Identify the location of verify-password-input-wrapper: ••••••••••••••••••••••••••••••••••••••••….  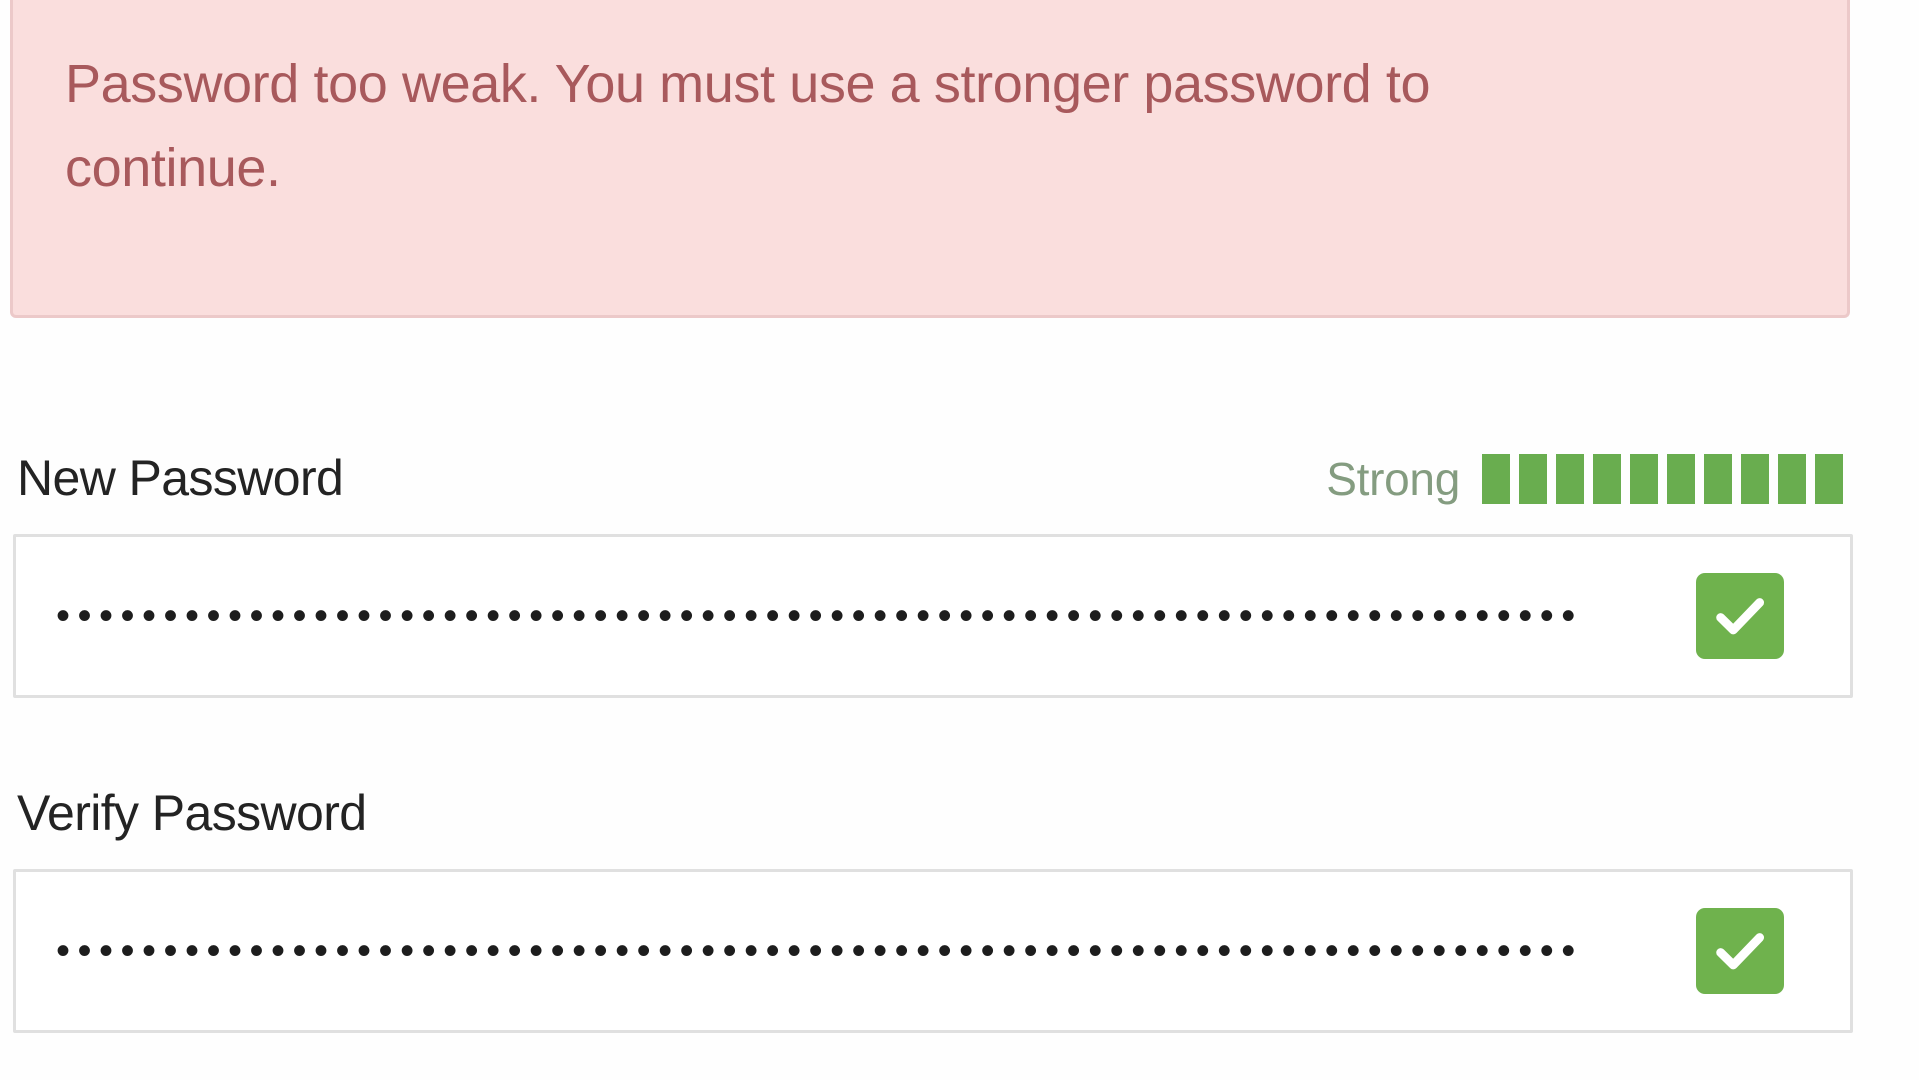
(933, 951).